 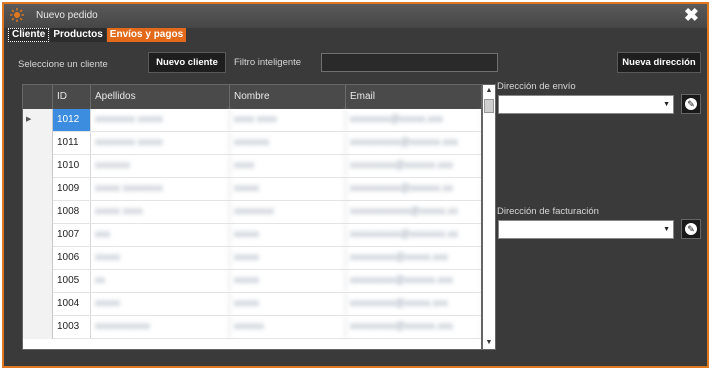 What do you see at coordinates (489, 91) in the screenshot?
I see `scroll-up-icon: ▲` at bounding box center [489, 91].